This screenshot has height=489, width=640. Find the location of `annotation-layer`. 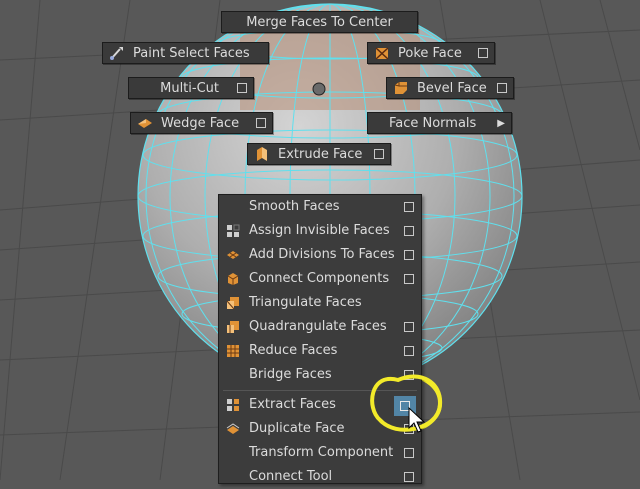

annotation-layer is located at coordinates (406, 403).